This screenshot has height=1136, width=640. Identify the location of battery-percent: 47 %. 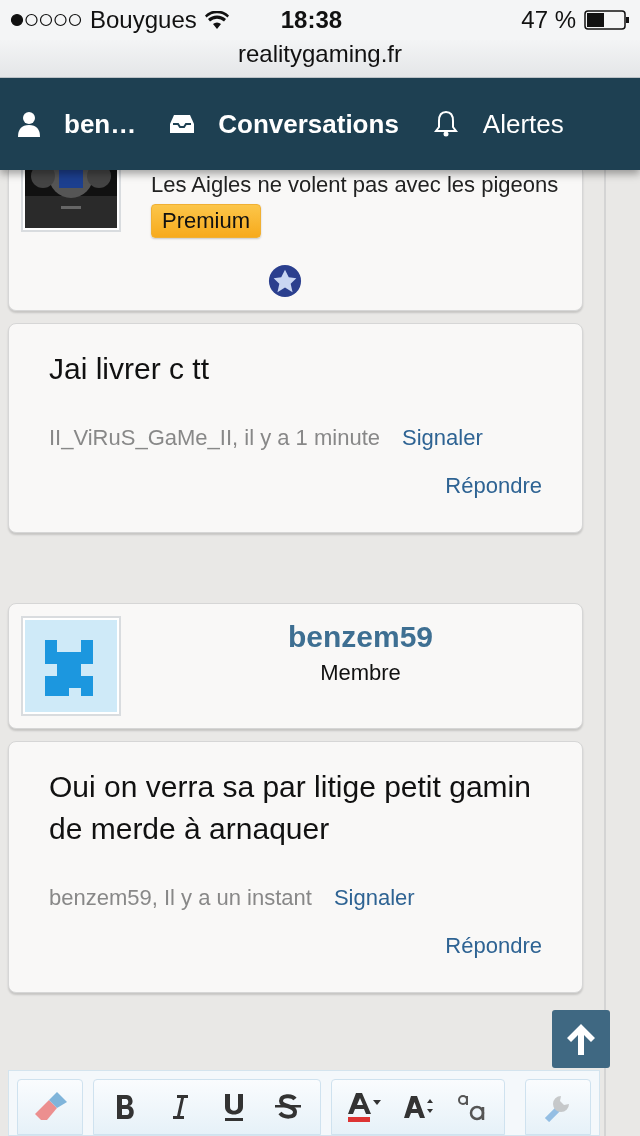
(548, 20).